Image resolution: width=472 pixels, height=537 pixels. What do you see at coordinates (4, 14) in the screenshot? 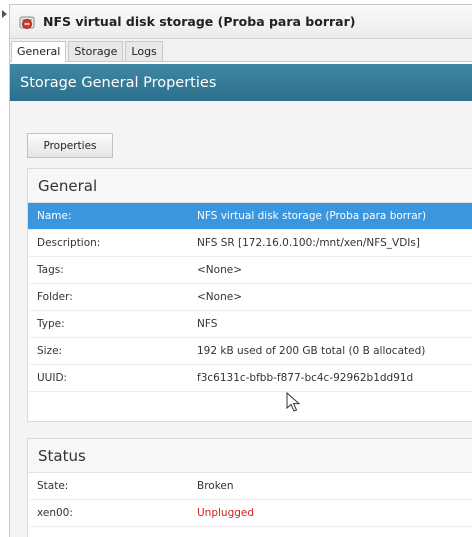
I see `edge-arrow-icon` at bounding box center [4, 14].